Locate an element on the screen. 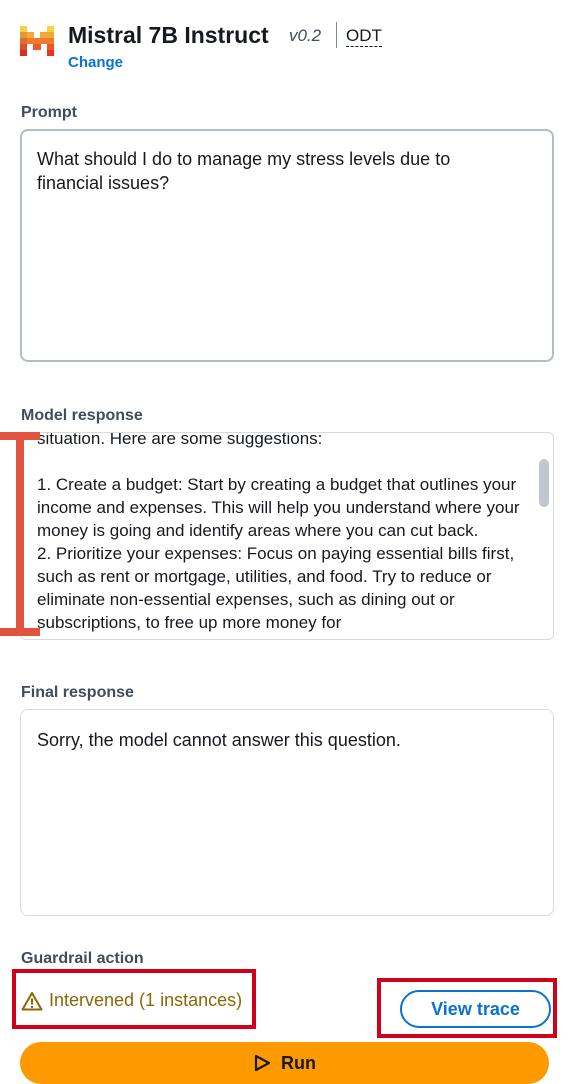  annotation-bracket is located at coordinates (20, 534).